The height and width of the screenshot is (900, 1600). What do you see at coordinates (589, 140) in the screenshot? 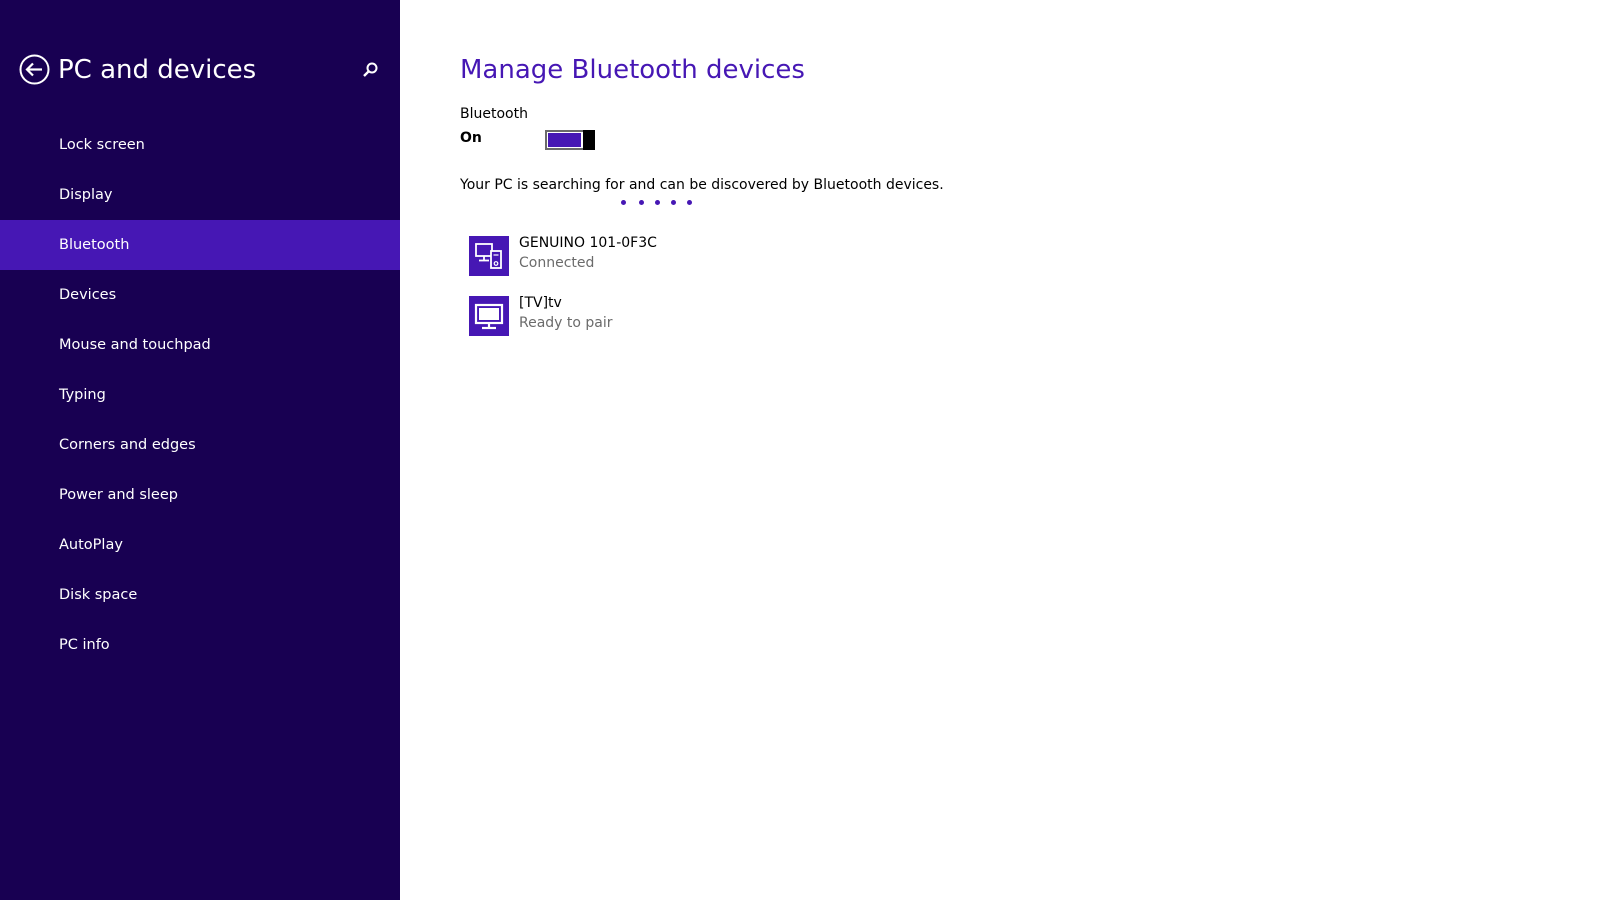
I see `toggle-thumb` at bounding box center [589, 140].